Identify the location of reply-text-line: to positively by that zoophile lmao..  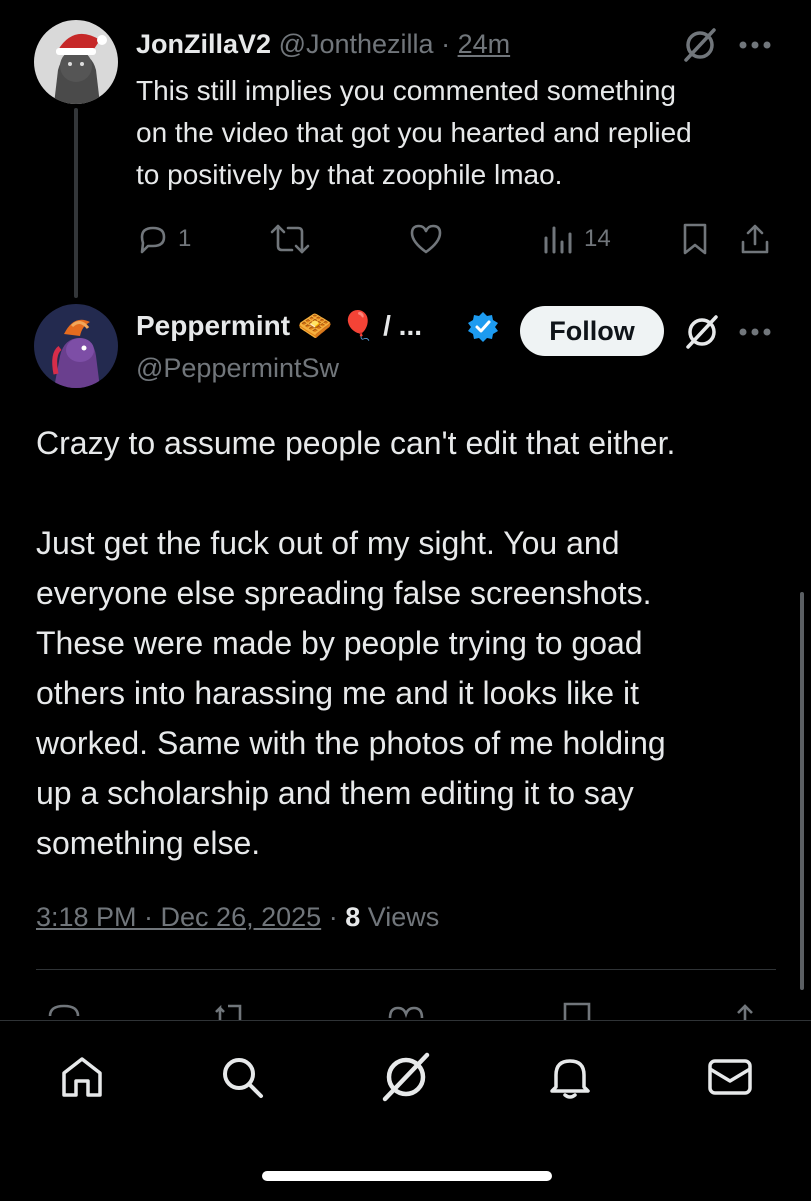
(349, 174).